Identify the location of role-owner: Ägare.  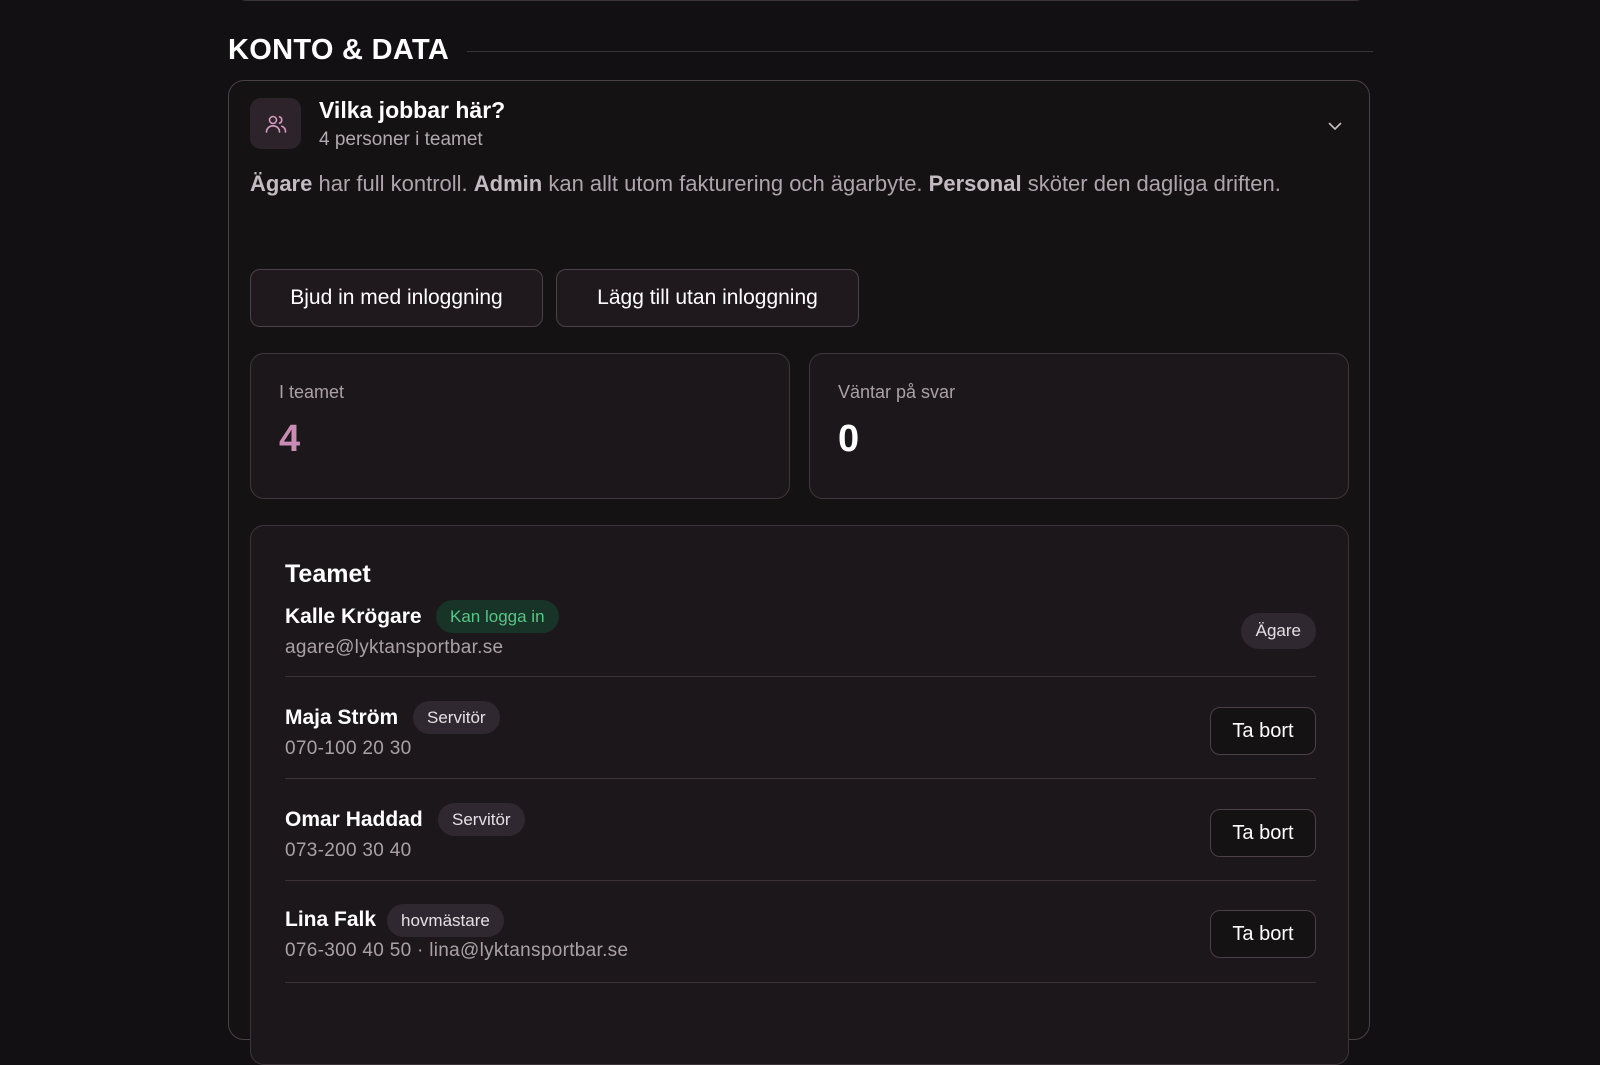
(281, 183).